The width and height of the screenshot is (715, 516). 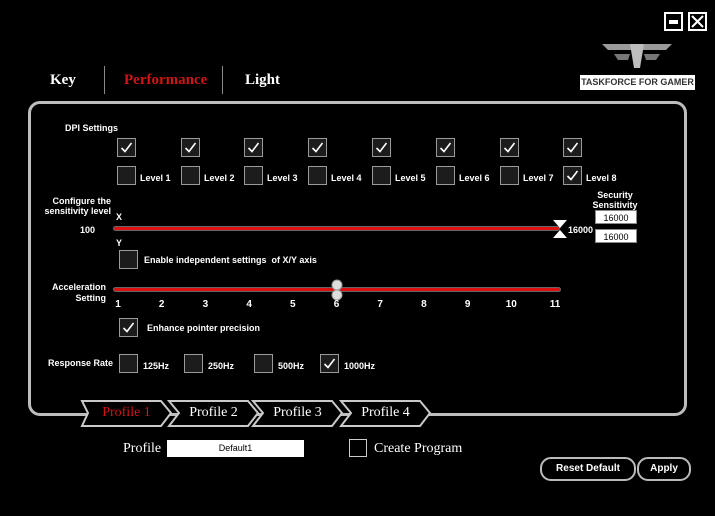 What do you see at coordinates (235, 448) in the screenshot?
I see `profile-name-input: Default1` at bounding box center [235, 448].